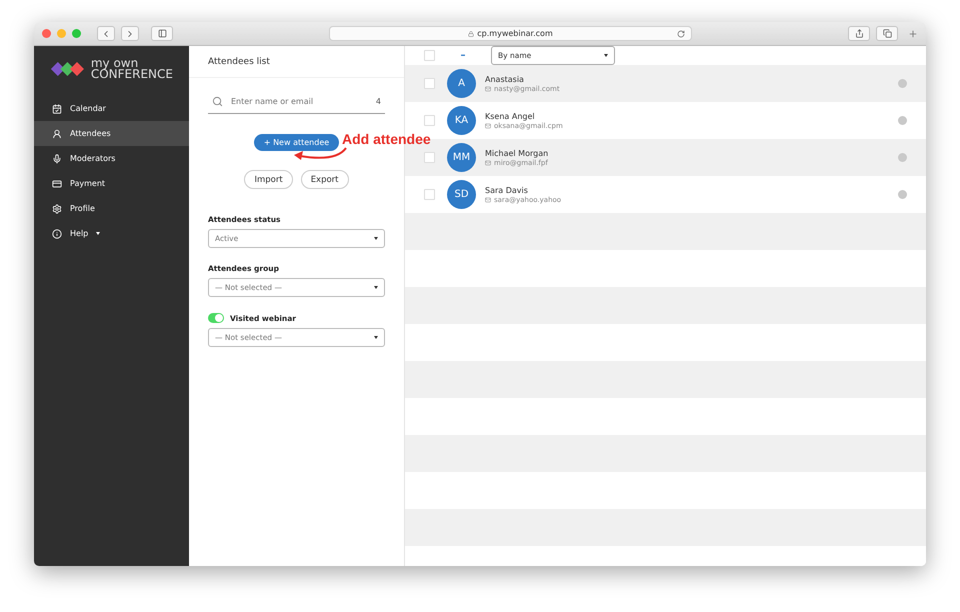 The image size is (960, 612). Describe the element at coordinates (111, 233) in the screenshot. I see `sidebar-item: Help` at that location.